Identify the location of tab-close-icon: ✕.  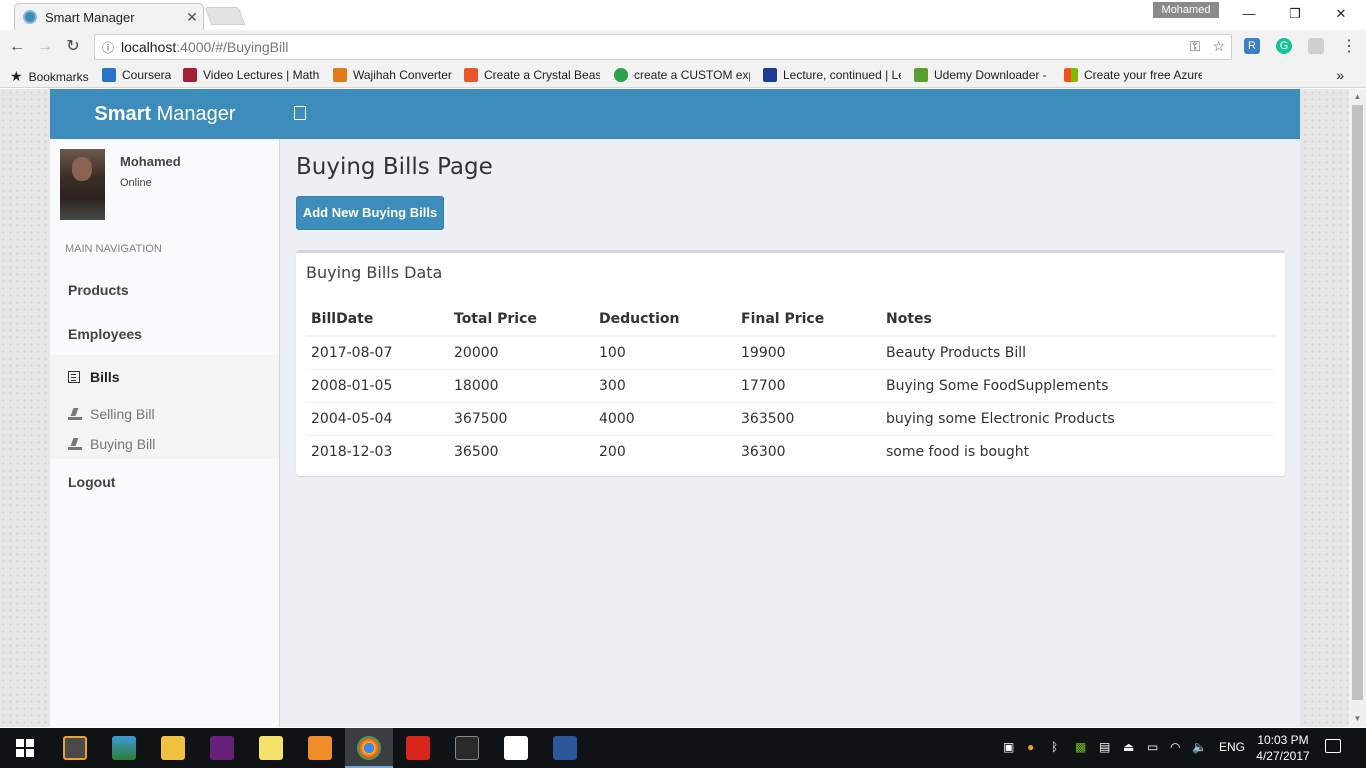
(192, 17).